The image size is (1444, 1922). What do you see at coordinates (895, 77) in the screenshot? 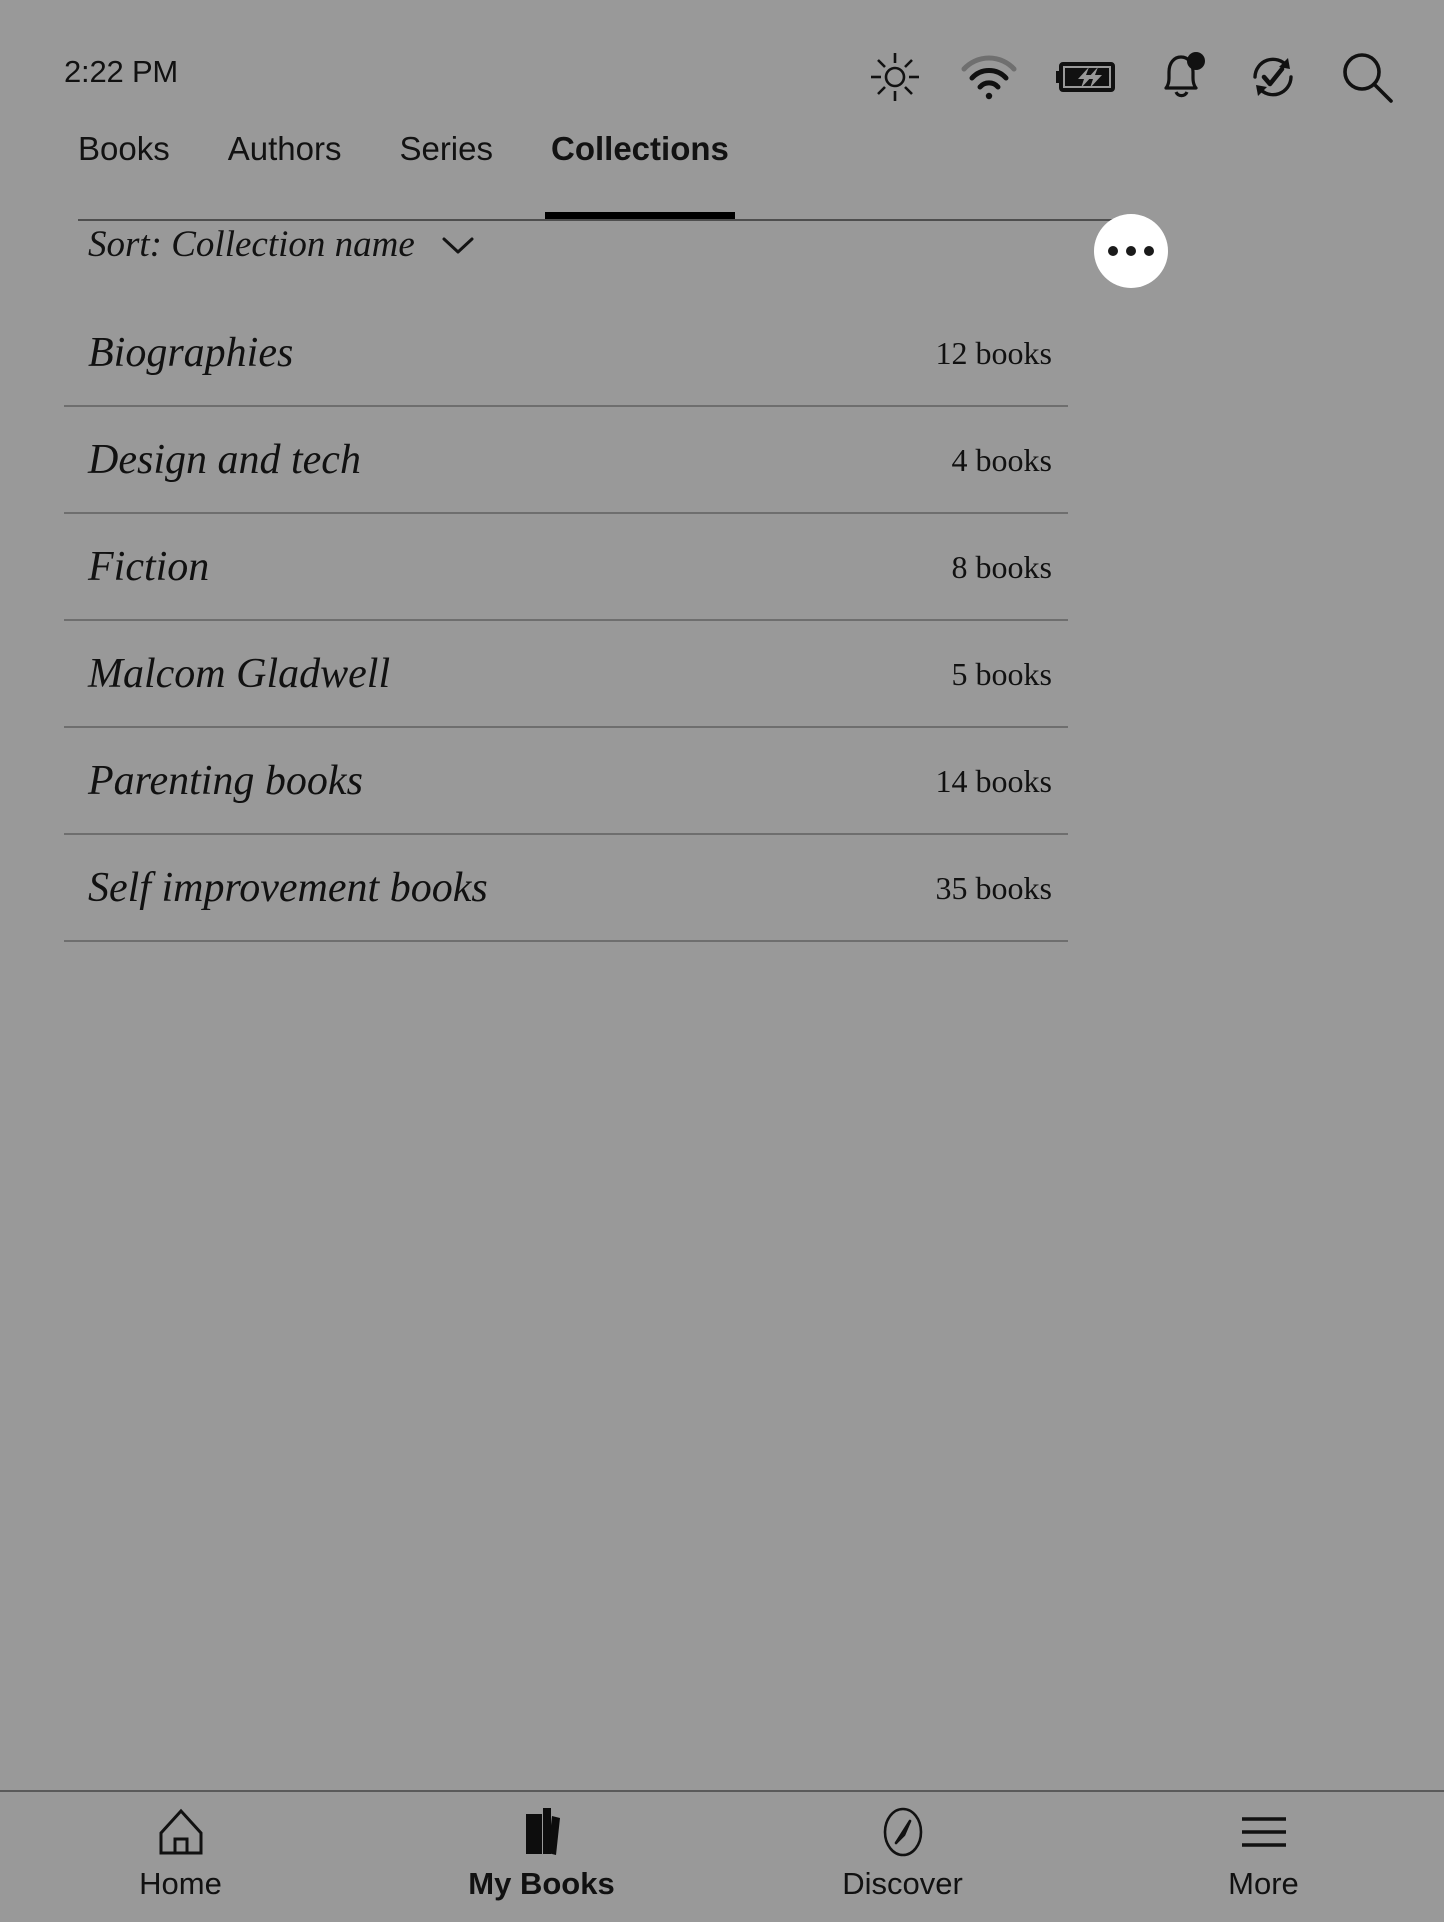
I see `brightness-icon` at bounding box center [895, 77].